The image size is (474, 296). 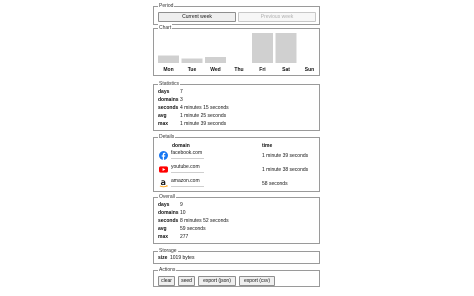 I want to click on domain-name: facebook.com, so click(x=187, y=153).